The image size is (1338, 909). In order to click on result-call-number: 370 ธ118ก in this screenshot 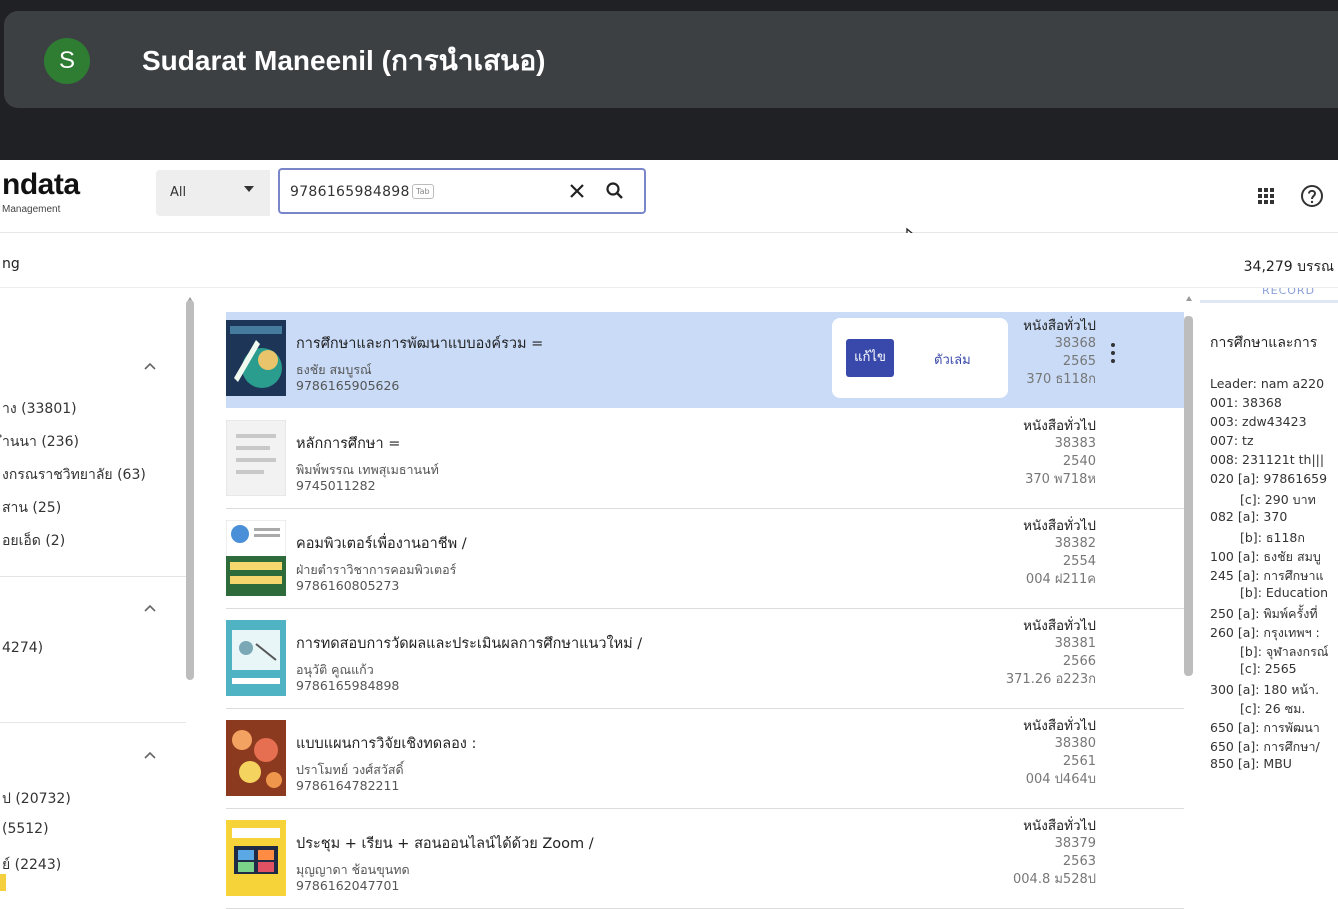, I will do `click(1061, 379)`.